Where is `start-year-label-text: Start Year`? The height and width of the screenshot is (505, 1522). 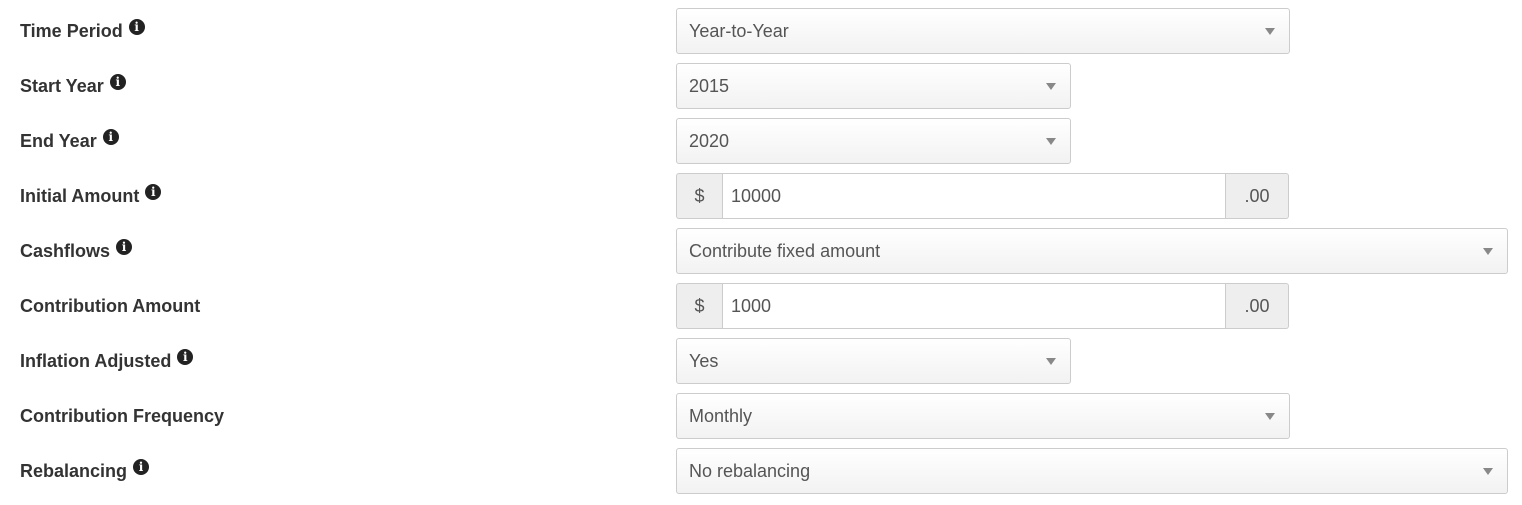
start-year-label-text: Start Year is located at coordinates (62, 85).